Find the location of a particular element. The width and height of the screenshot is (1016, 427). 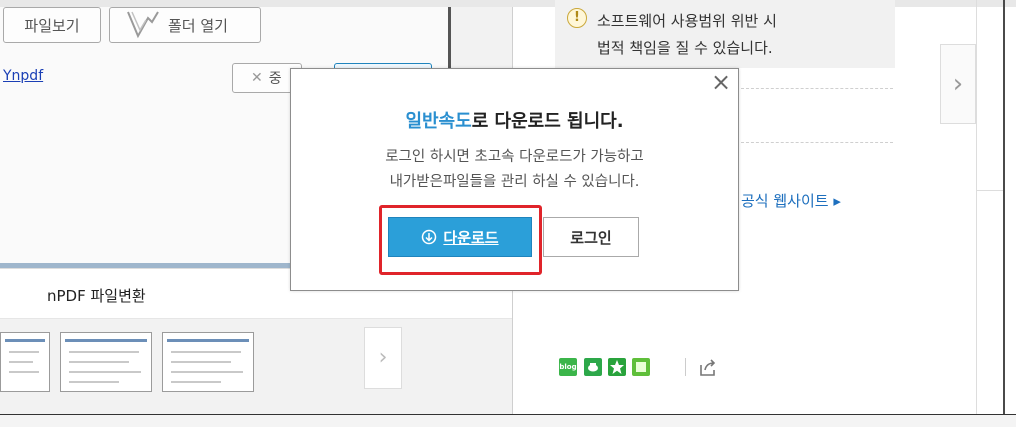

thumbnail-next-button: › is located at coordinates (383, 358).